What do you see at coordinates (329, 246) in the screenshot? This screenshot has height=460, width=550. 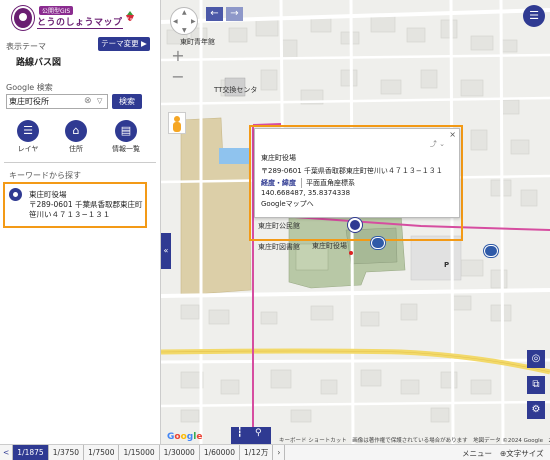 I see `map-label-townhall: 東庄町役場` at bounding box center [329, 246].